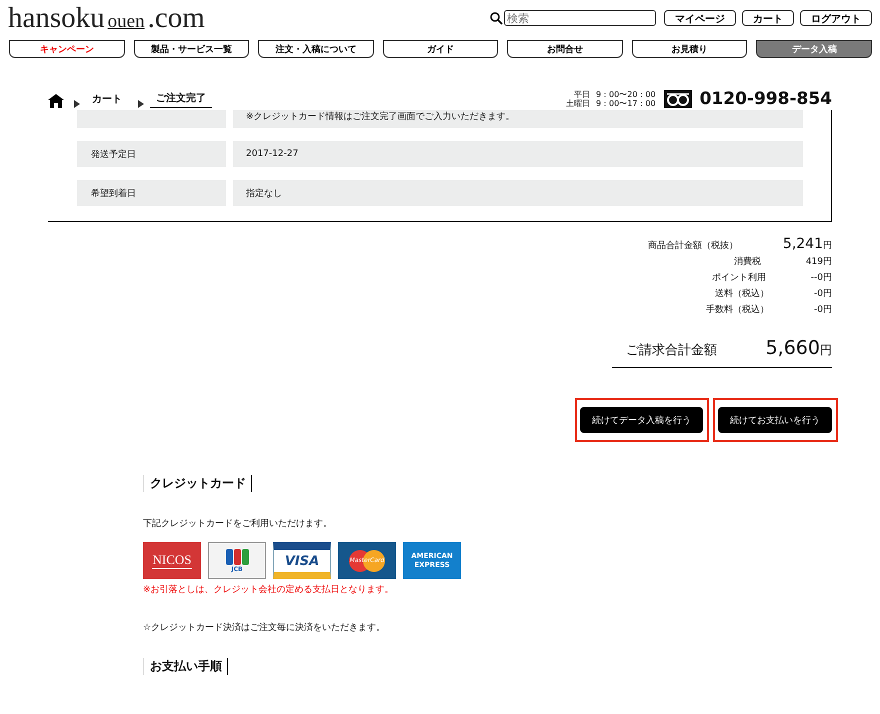 This screenshot has height=714, width=880. I want to click on card-logo: VISA, so click(302, 560).